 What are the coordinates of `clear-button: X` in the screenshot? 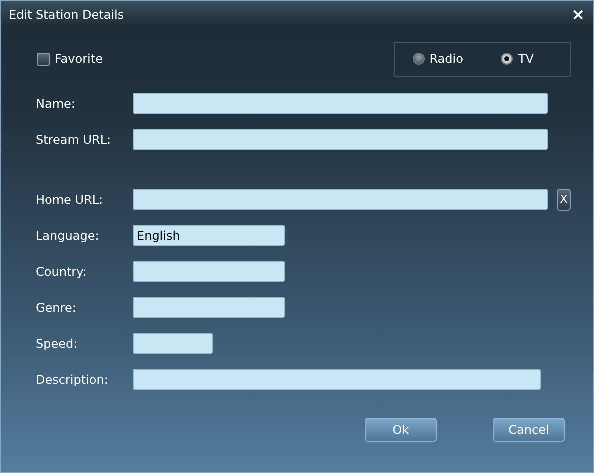 It's located at (564, 199).